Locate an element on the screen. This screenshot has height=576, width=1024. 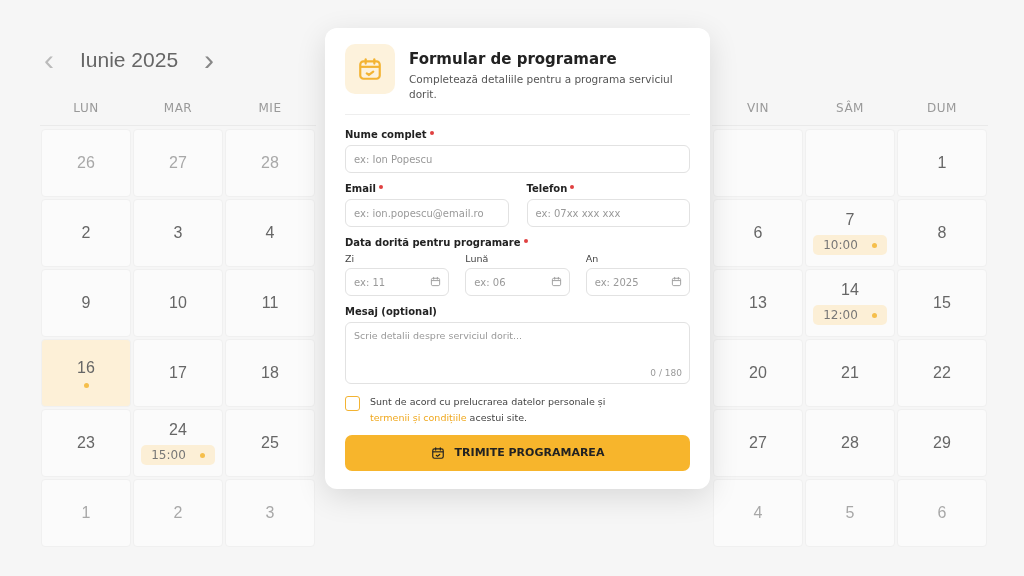
event-chip: 15:00 is located at coordinates (178, 455).